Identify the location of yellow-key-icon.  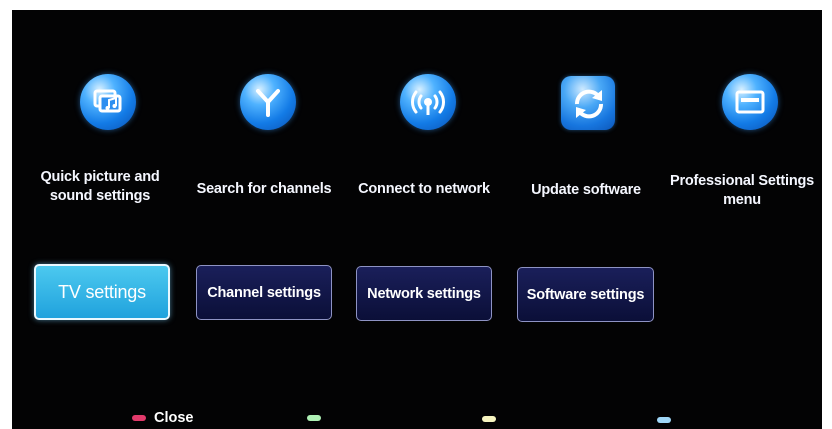
(489, 419).